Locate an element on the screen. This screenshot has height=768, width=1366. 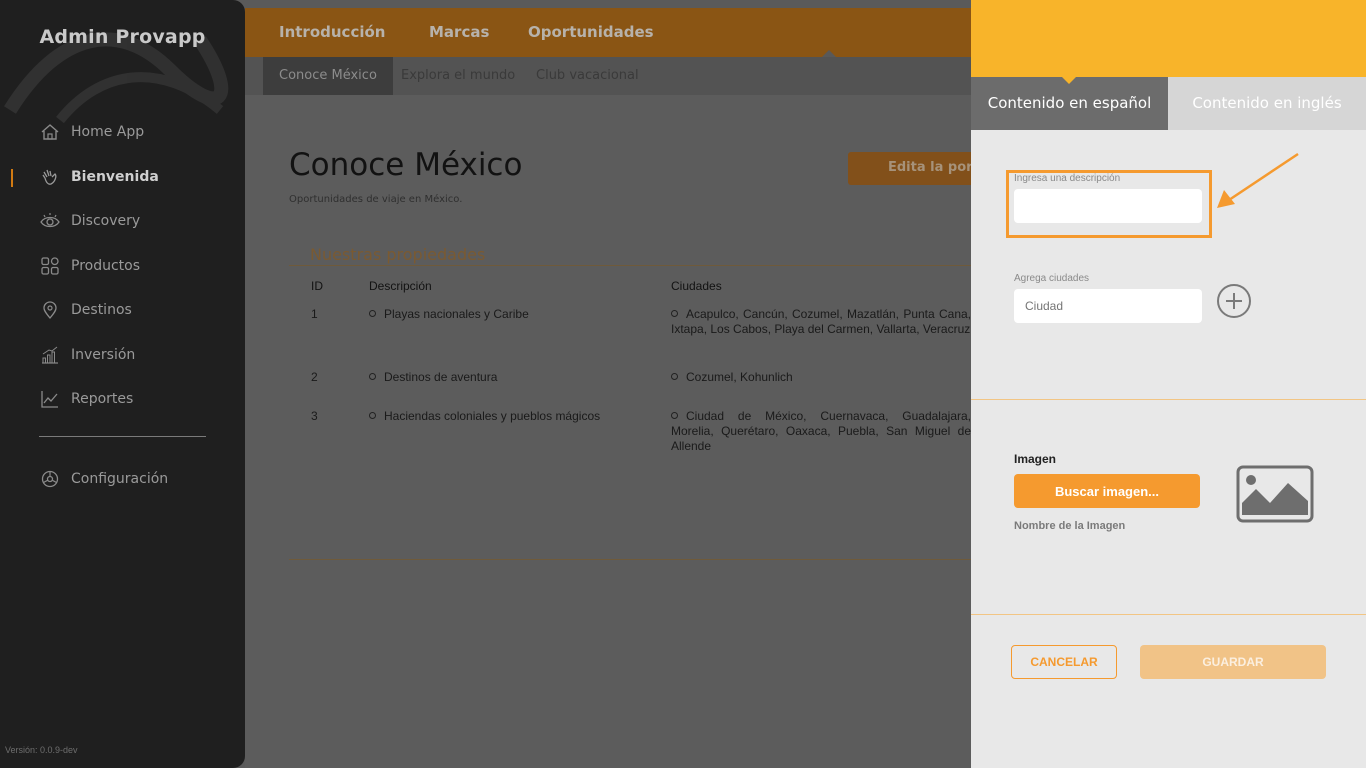
sidebar-item-label: Productos is located at coordinates (106, 265).